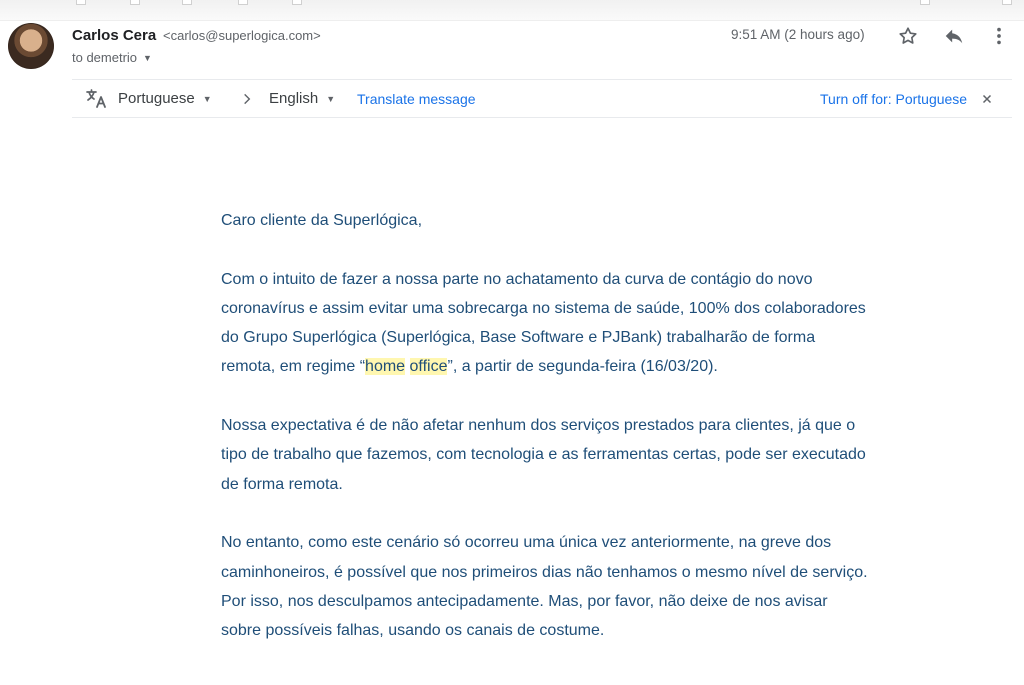 The height and width of the screenshot is (685, 1024). I want to click on reply-icon, so click(954, 36).